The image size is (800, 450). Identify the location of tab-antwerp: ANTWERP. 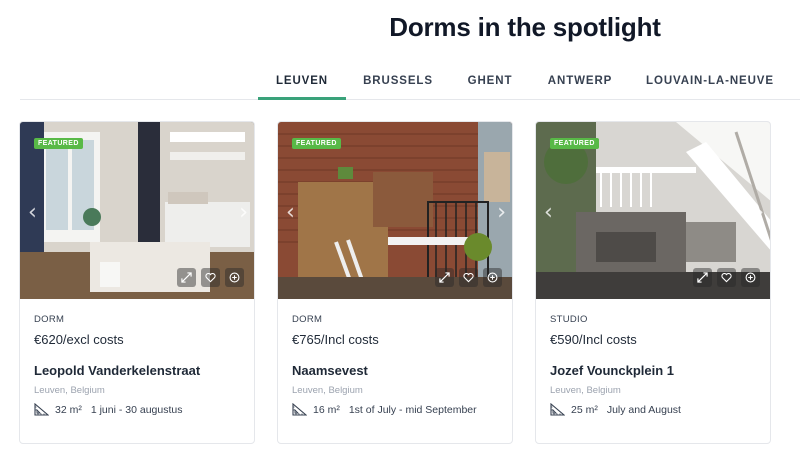
(580, 83).